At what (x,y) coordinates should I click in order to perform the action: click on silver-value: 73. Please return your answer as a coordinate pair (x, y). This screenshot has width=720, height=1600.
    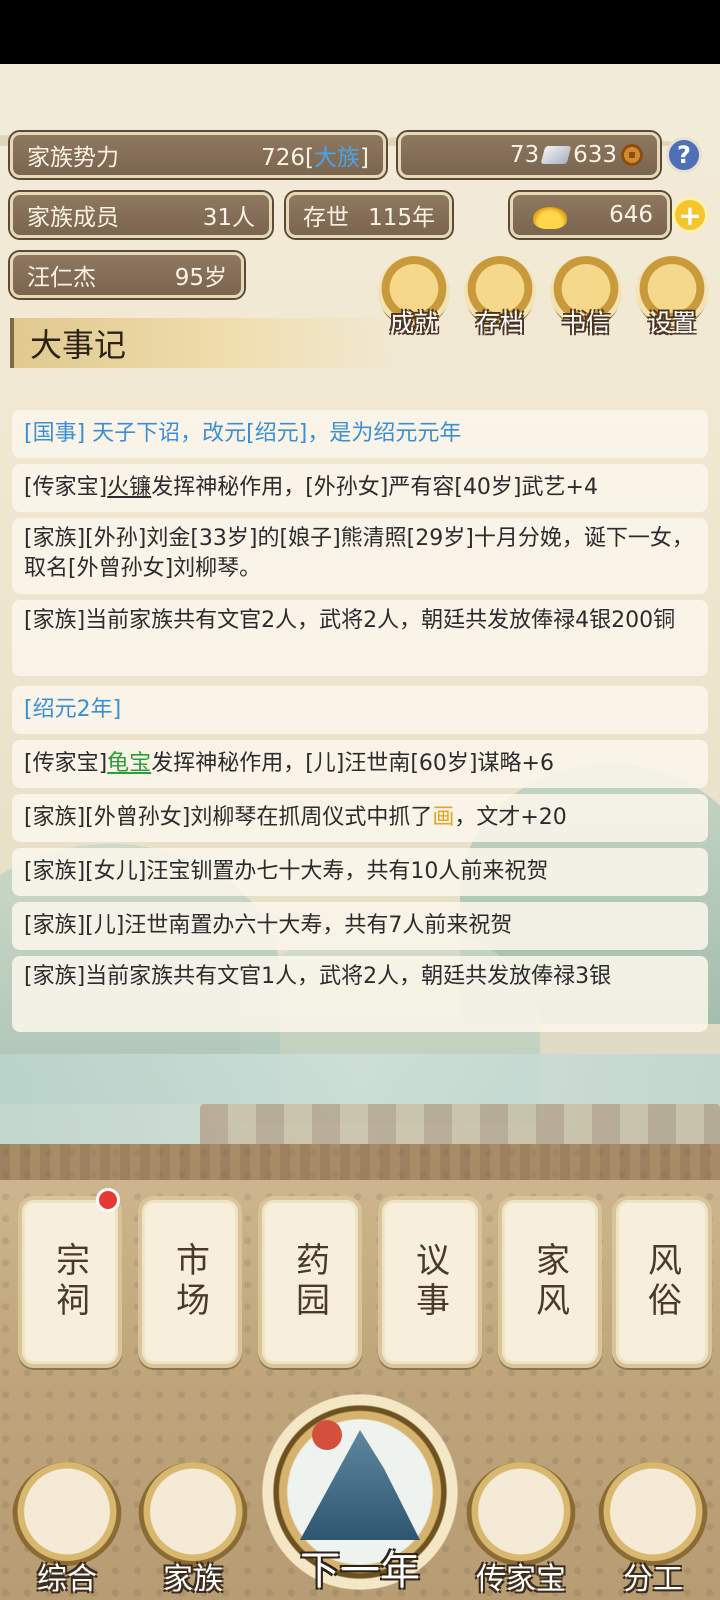
    Looking at the image, I should click on (524, 155).